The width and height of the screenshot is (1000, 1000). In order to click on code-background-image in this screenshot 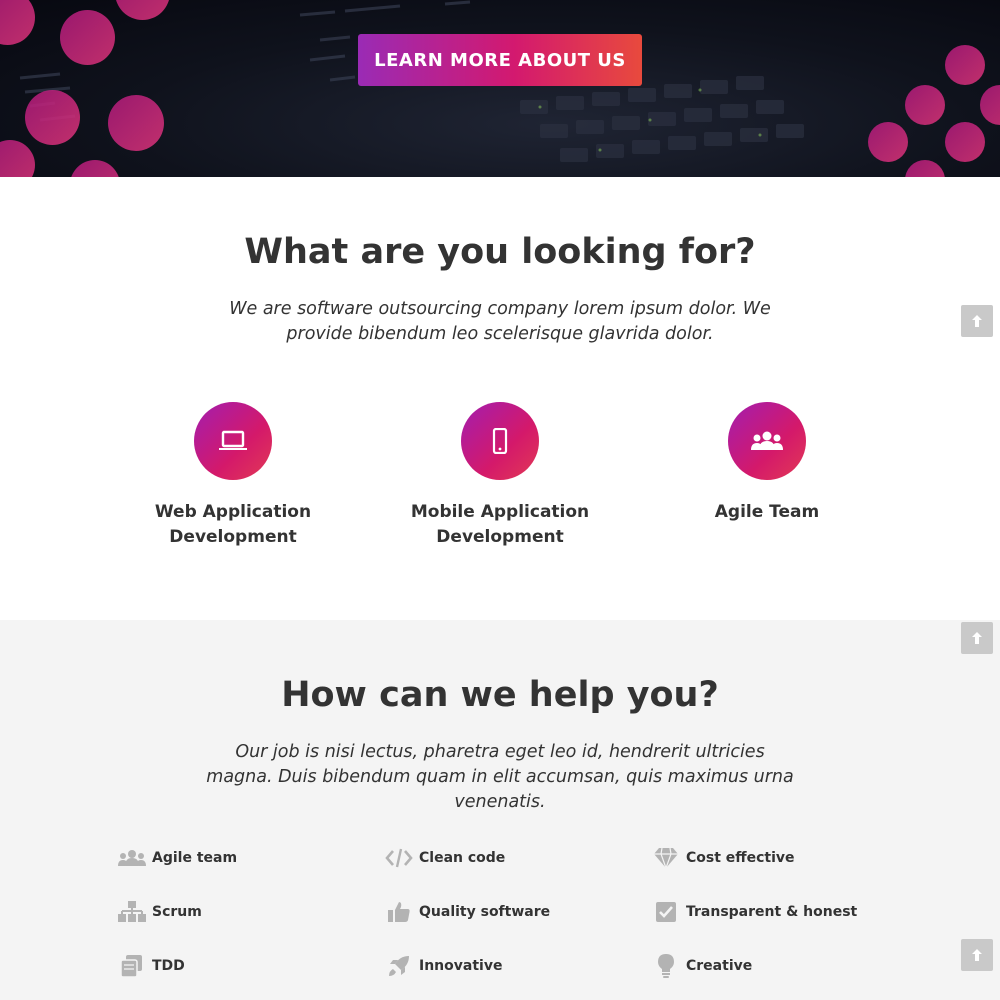, I will do `click(411, 81)`.